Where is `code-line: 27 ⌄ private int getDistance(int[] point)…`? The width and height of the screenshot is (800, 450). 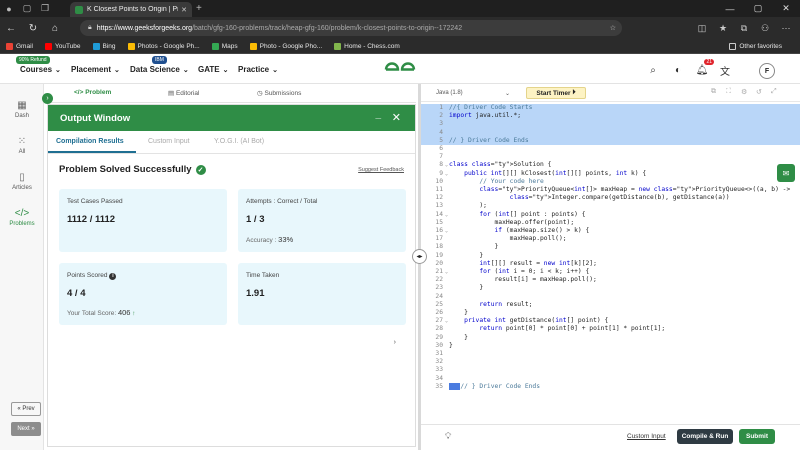 code-line: 27 ⌄ private int getDistance(int[] point)… is located at coordinates (610, 321).